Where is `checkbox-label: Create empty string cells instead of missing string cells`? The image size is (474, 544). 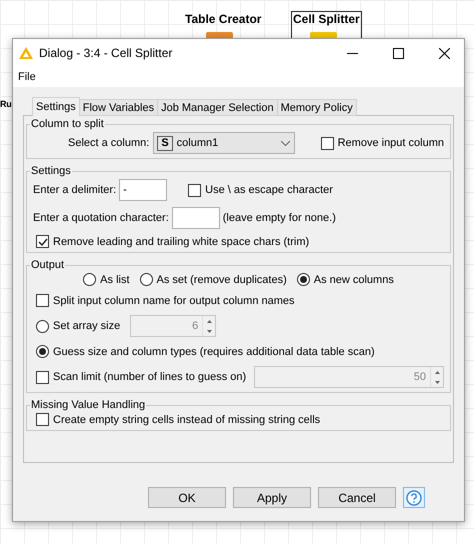 checkbox-label: Create empty string cells instead of missing string cells is located at coordinates (186, 420).